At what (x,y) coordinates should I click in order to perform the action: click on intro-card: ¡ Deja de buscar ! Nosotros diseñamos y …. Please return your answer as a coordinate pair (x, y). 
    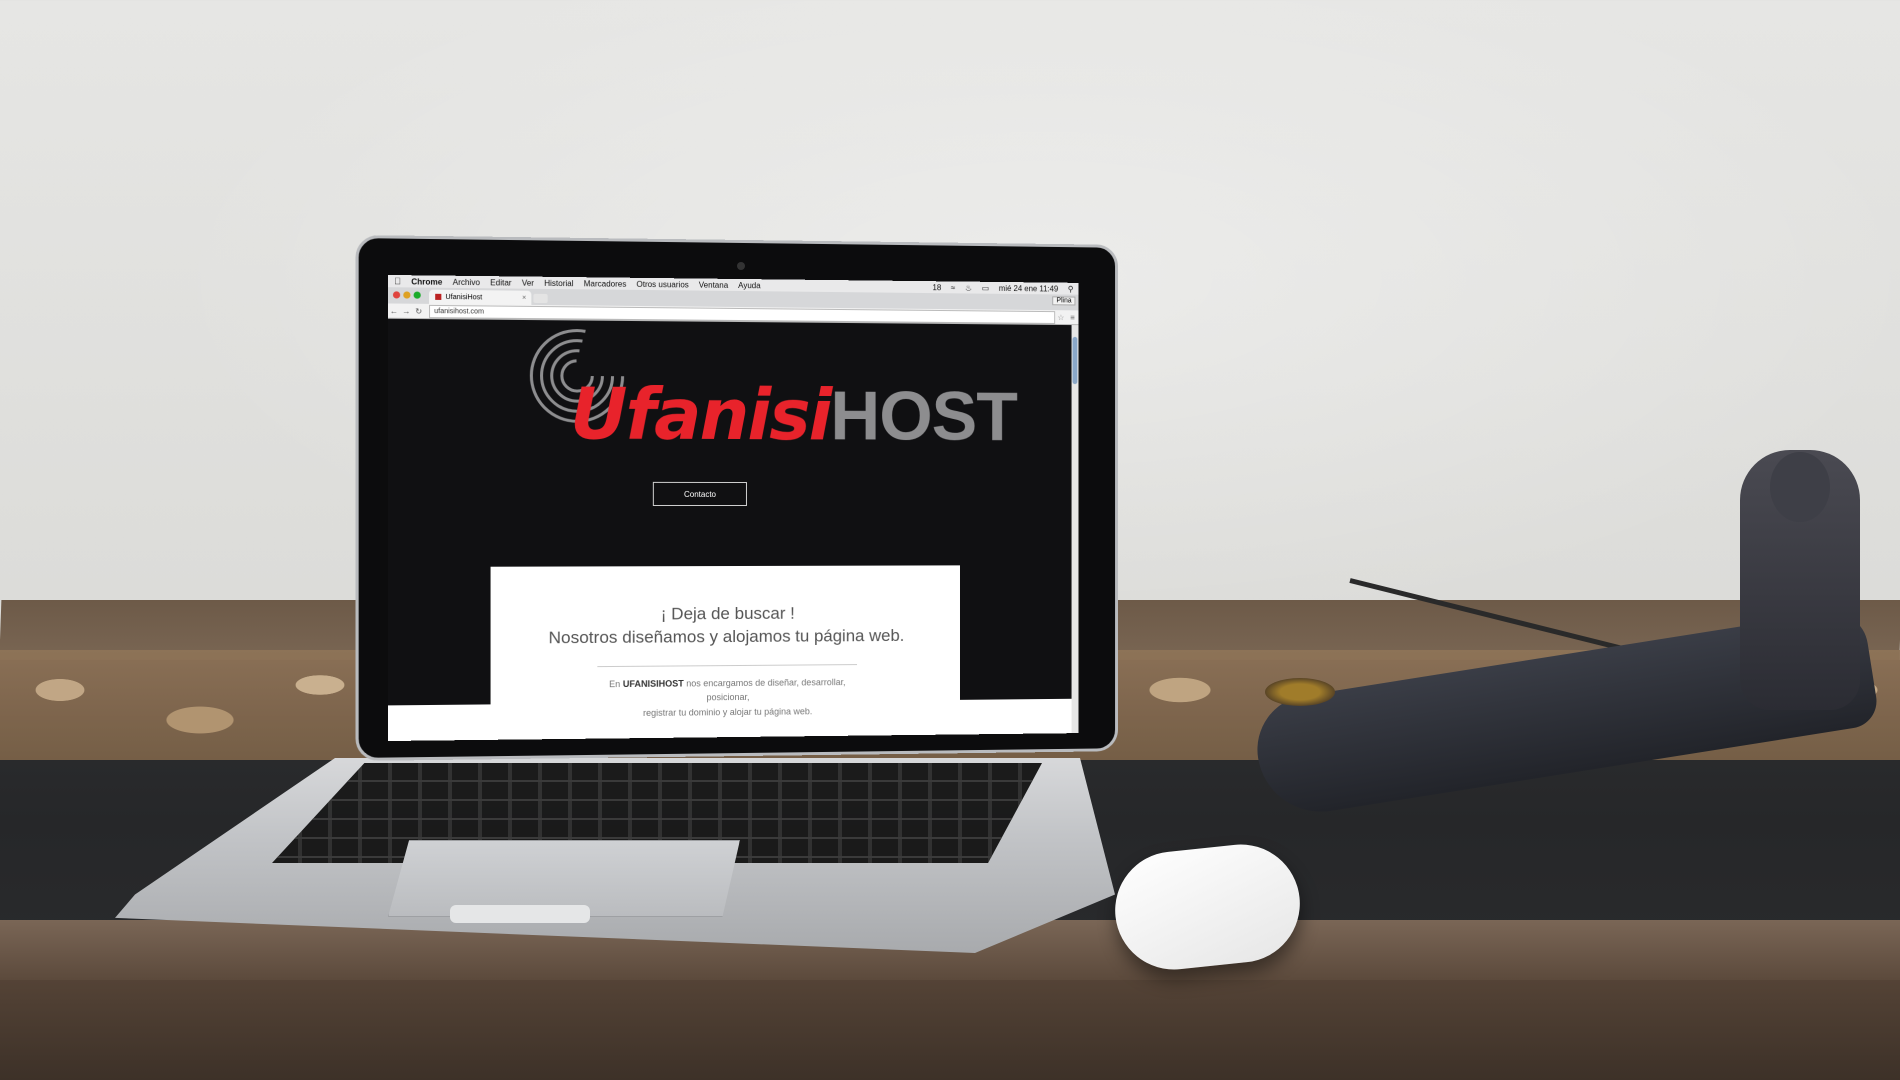
    Looking at the image, I should click on (725, 653).